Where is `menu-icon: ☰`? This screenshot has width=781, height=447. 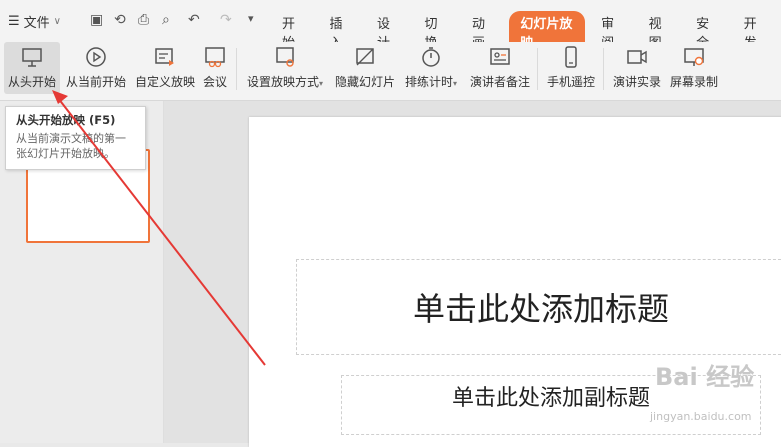 menu-icon: ☰ is located at coordinates (14, 21).